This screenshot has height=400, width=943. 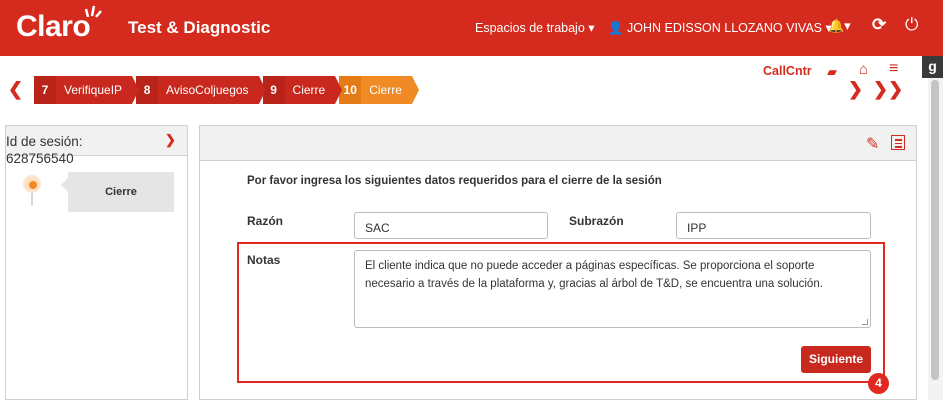 I want to click on razon-field: SAC, so click(x=451, y=225).